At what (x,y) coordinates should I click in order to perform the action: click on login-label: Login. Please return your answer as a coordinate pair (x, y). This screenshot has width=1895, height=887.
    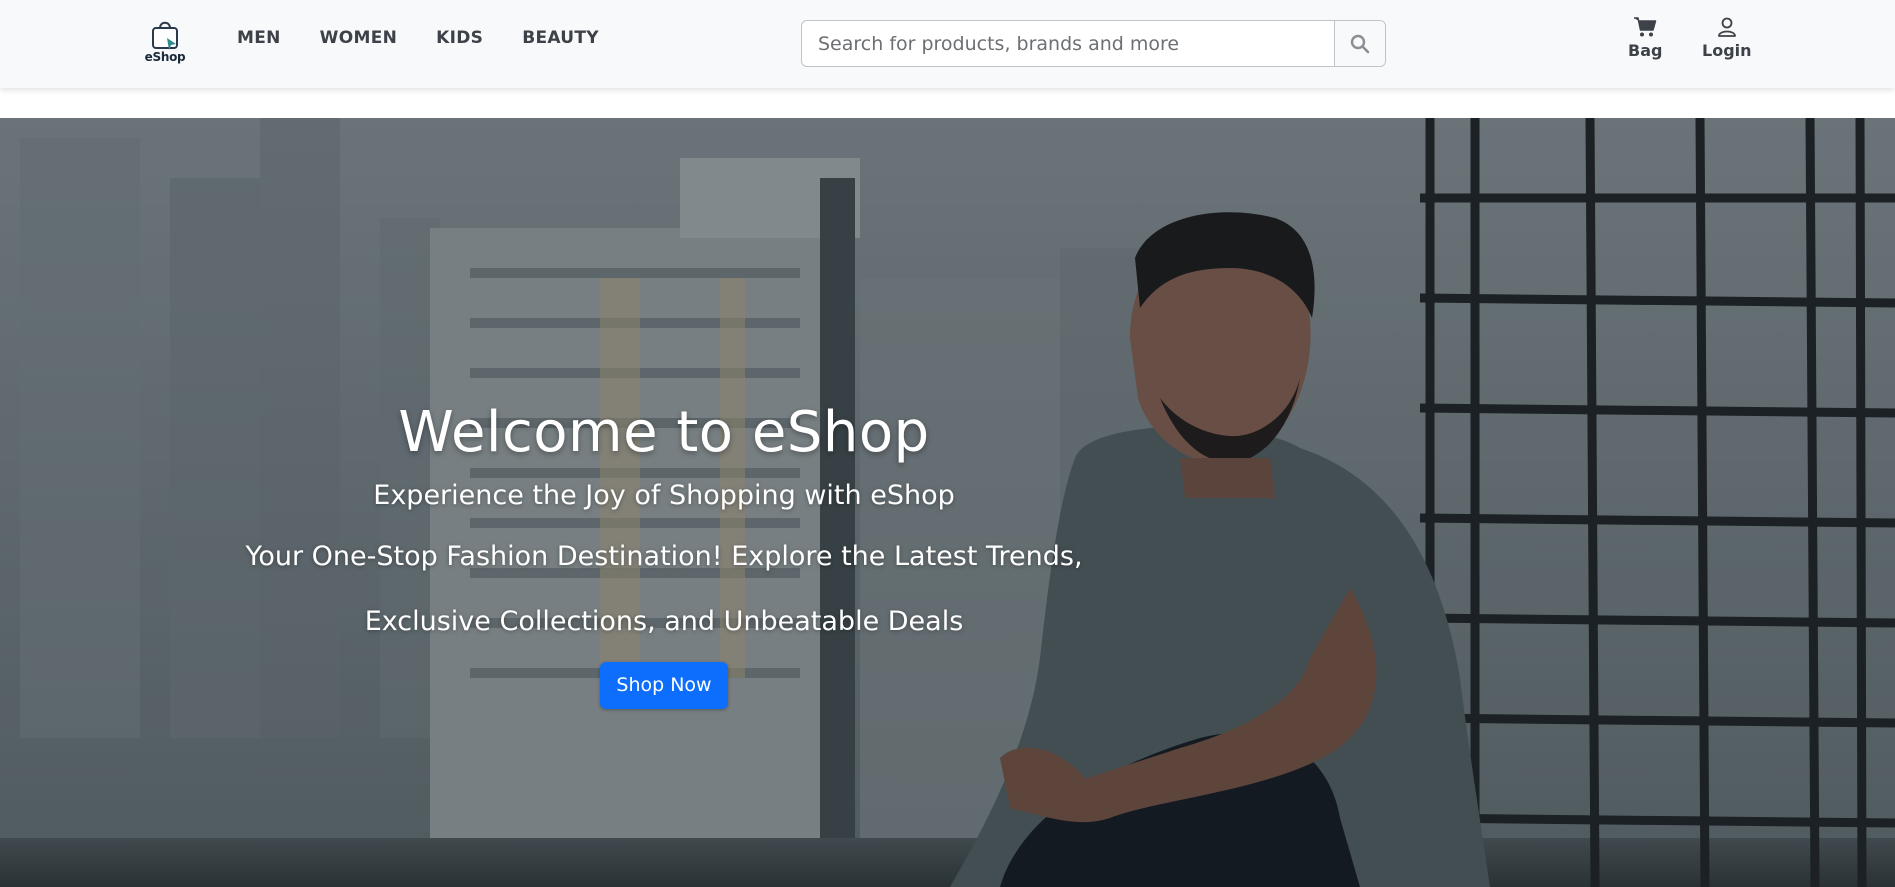
    Looking at the image, I should click on (1727, 50).